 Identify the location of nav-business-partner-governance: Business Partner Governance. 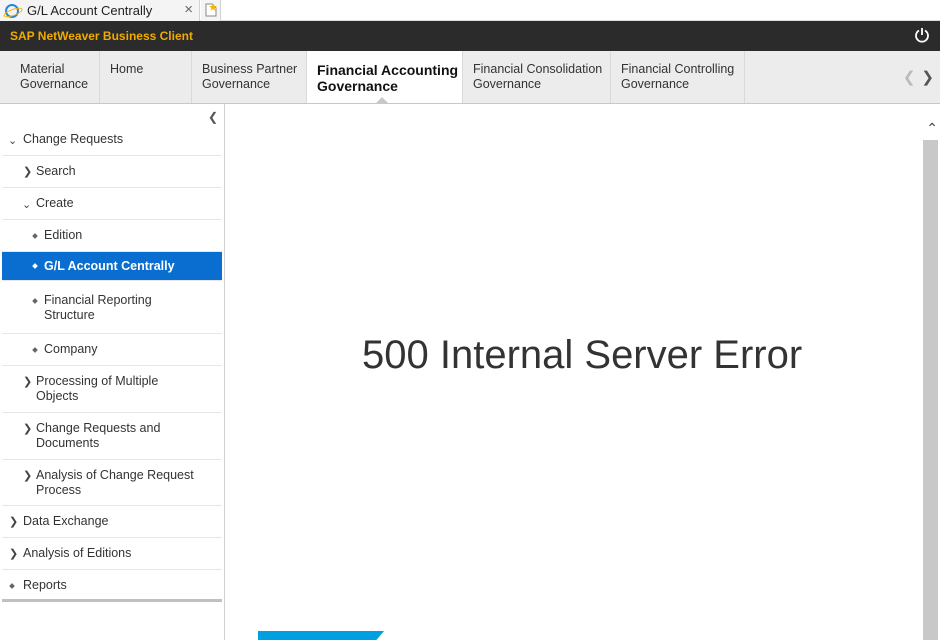
(249, 77).